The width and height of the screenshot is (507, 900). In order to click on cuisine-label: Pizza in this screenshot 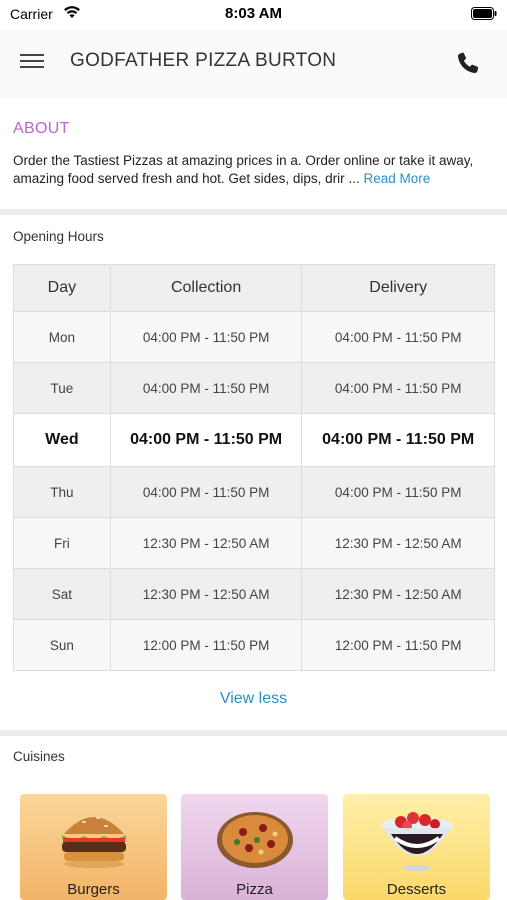, I will do `click(254, 889)`.